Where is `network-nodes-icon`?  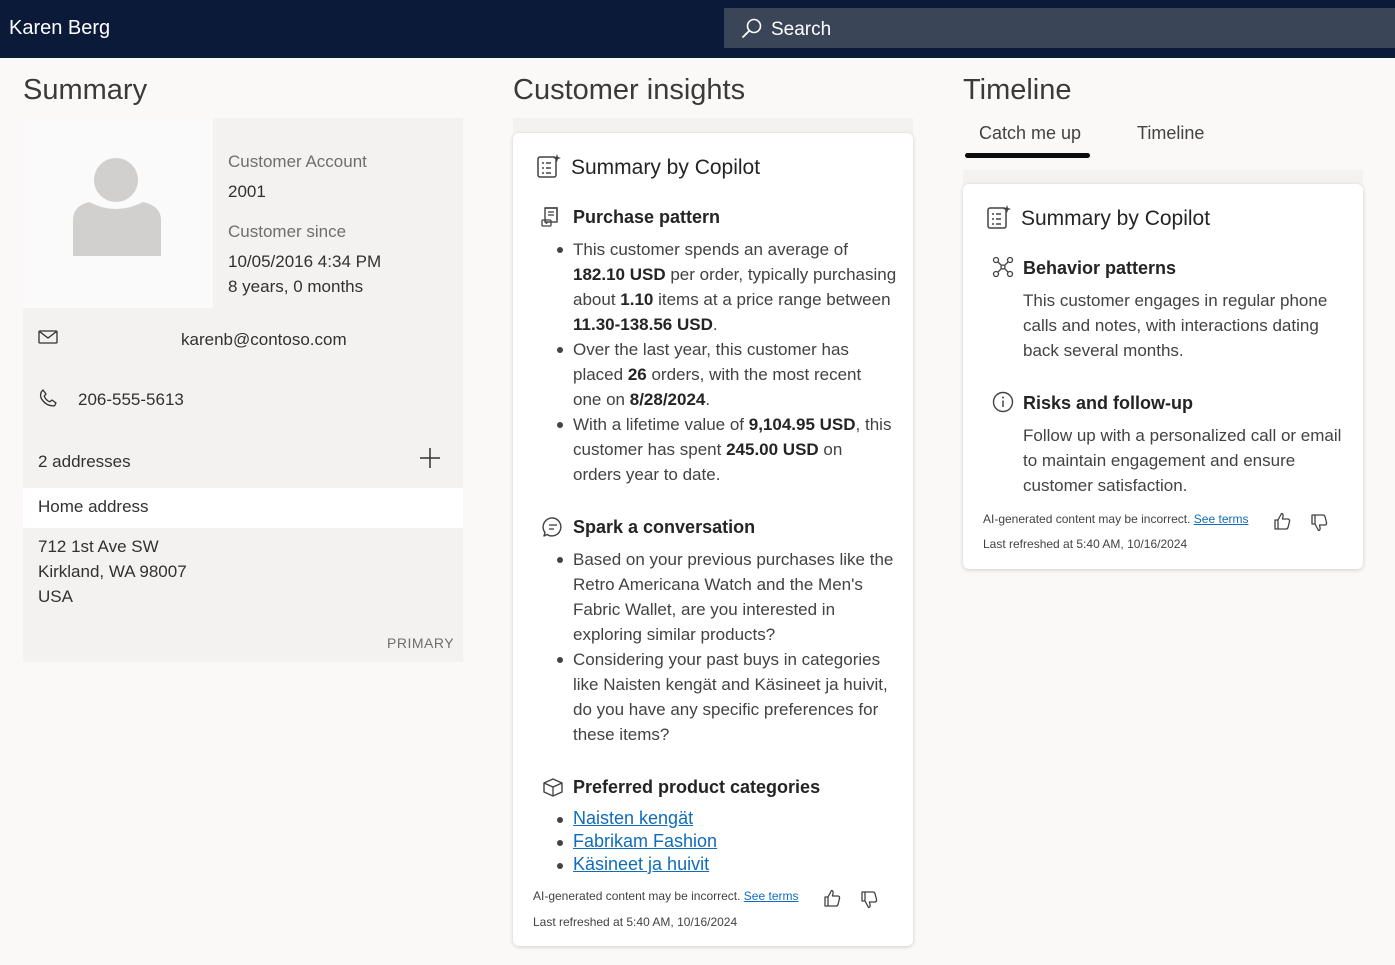 network-nodes-icon is located at coordinates (1003, 267).